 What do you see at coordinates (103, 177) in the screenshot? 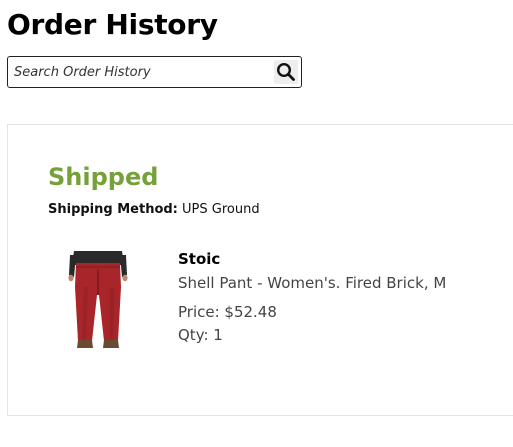
I see `order-status: Shipped` at bounding box center [103, 177].